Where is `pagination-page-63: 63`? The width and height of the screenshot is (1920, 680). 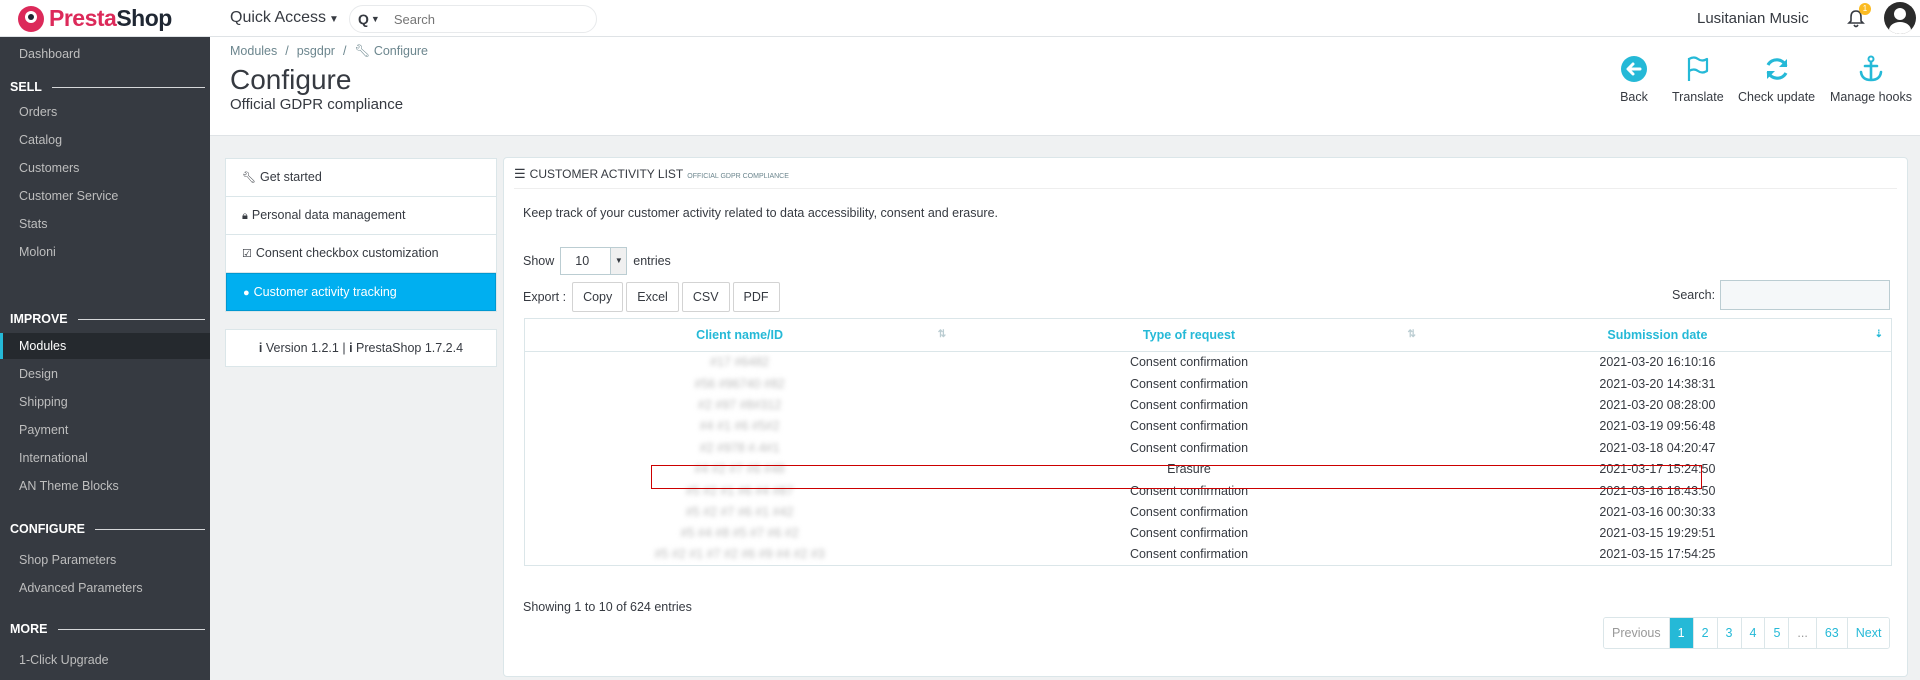 pagination-page-63: 63 is located at coordinates (1832, 633).